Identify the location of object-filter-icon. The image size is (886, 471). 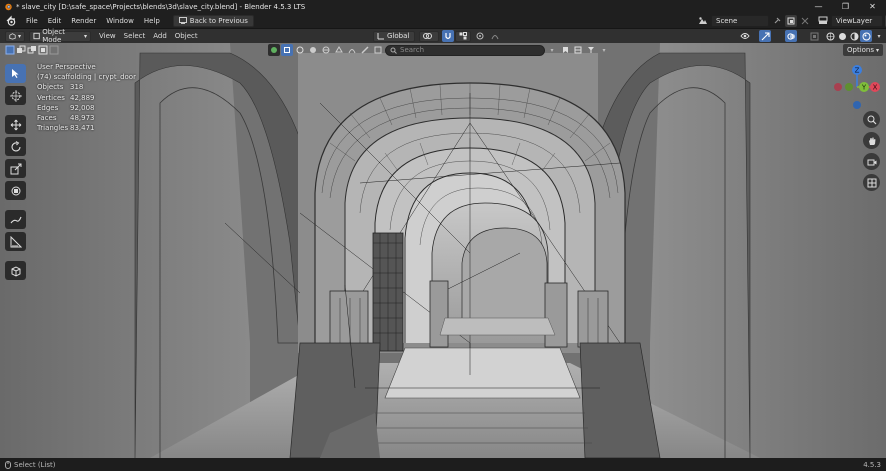
(274, 50).